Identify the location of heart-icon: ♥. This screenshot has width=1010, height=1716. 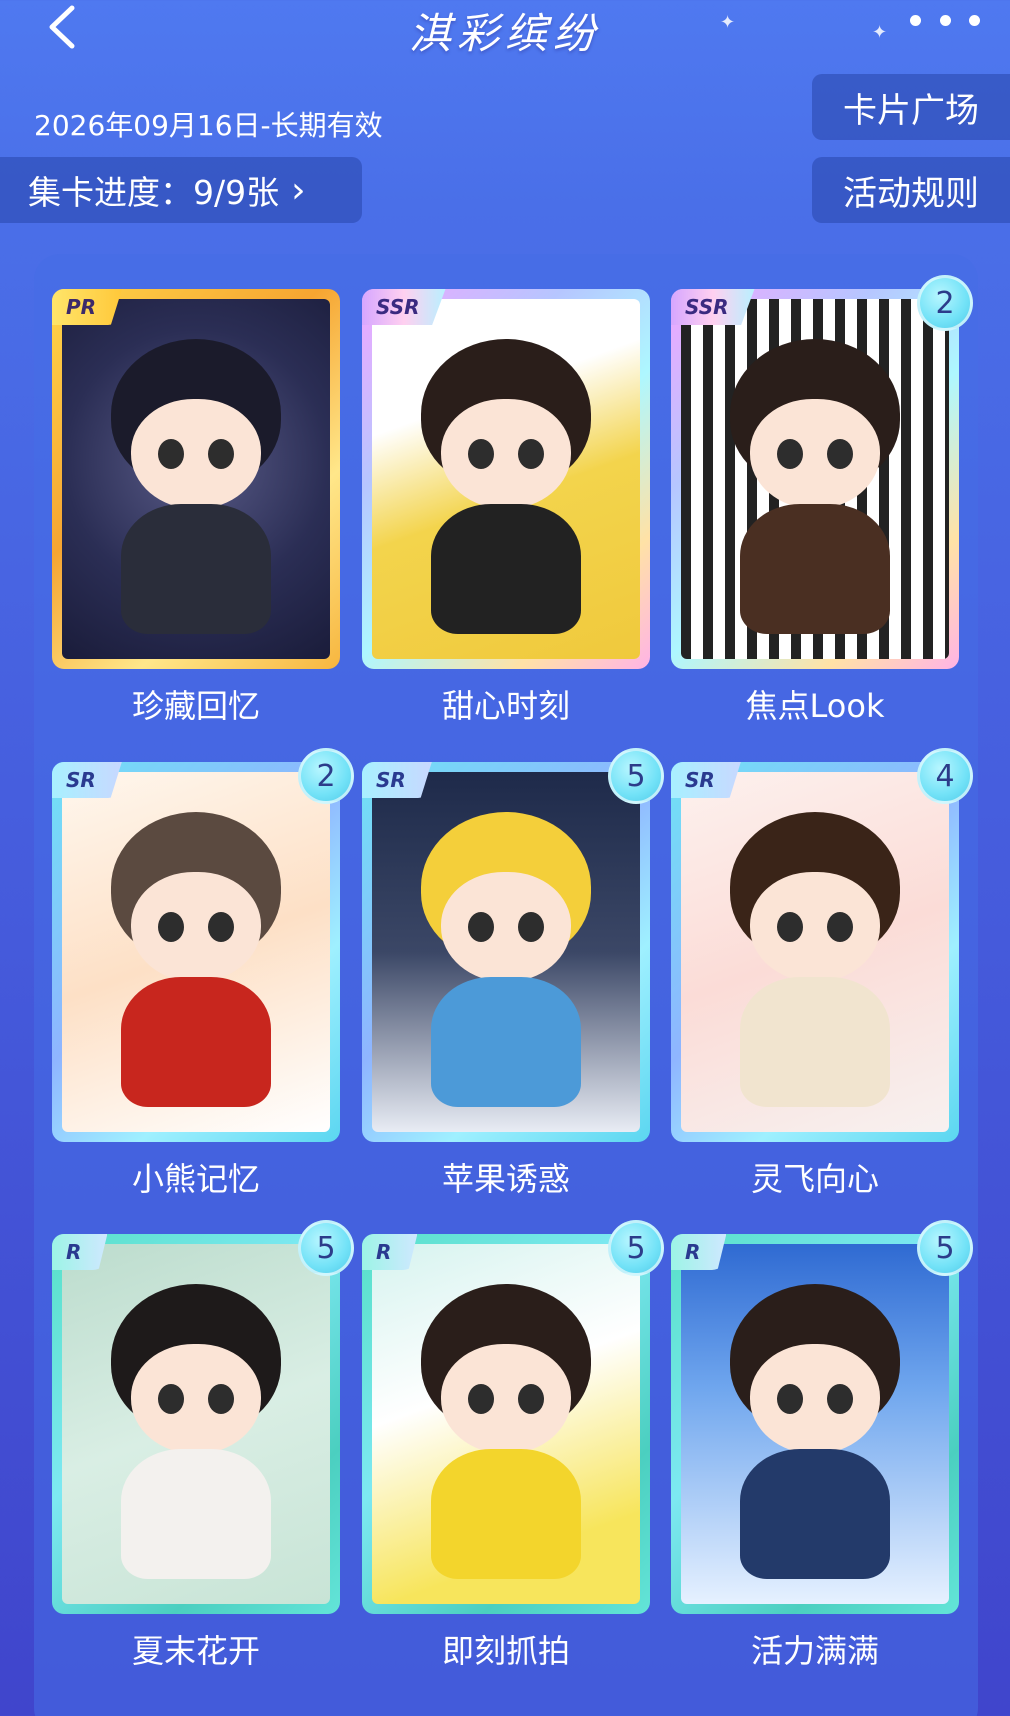
(610, 327).